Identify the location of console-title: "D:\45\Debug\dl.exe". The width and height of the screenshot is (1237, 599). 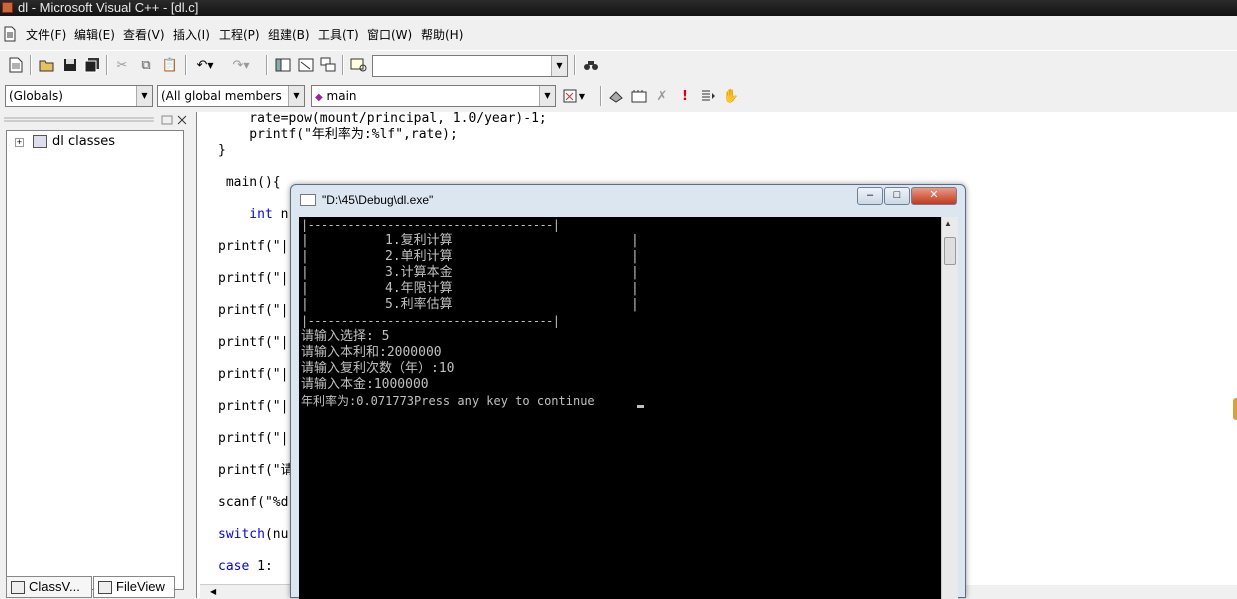
(378, 200).